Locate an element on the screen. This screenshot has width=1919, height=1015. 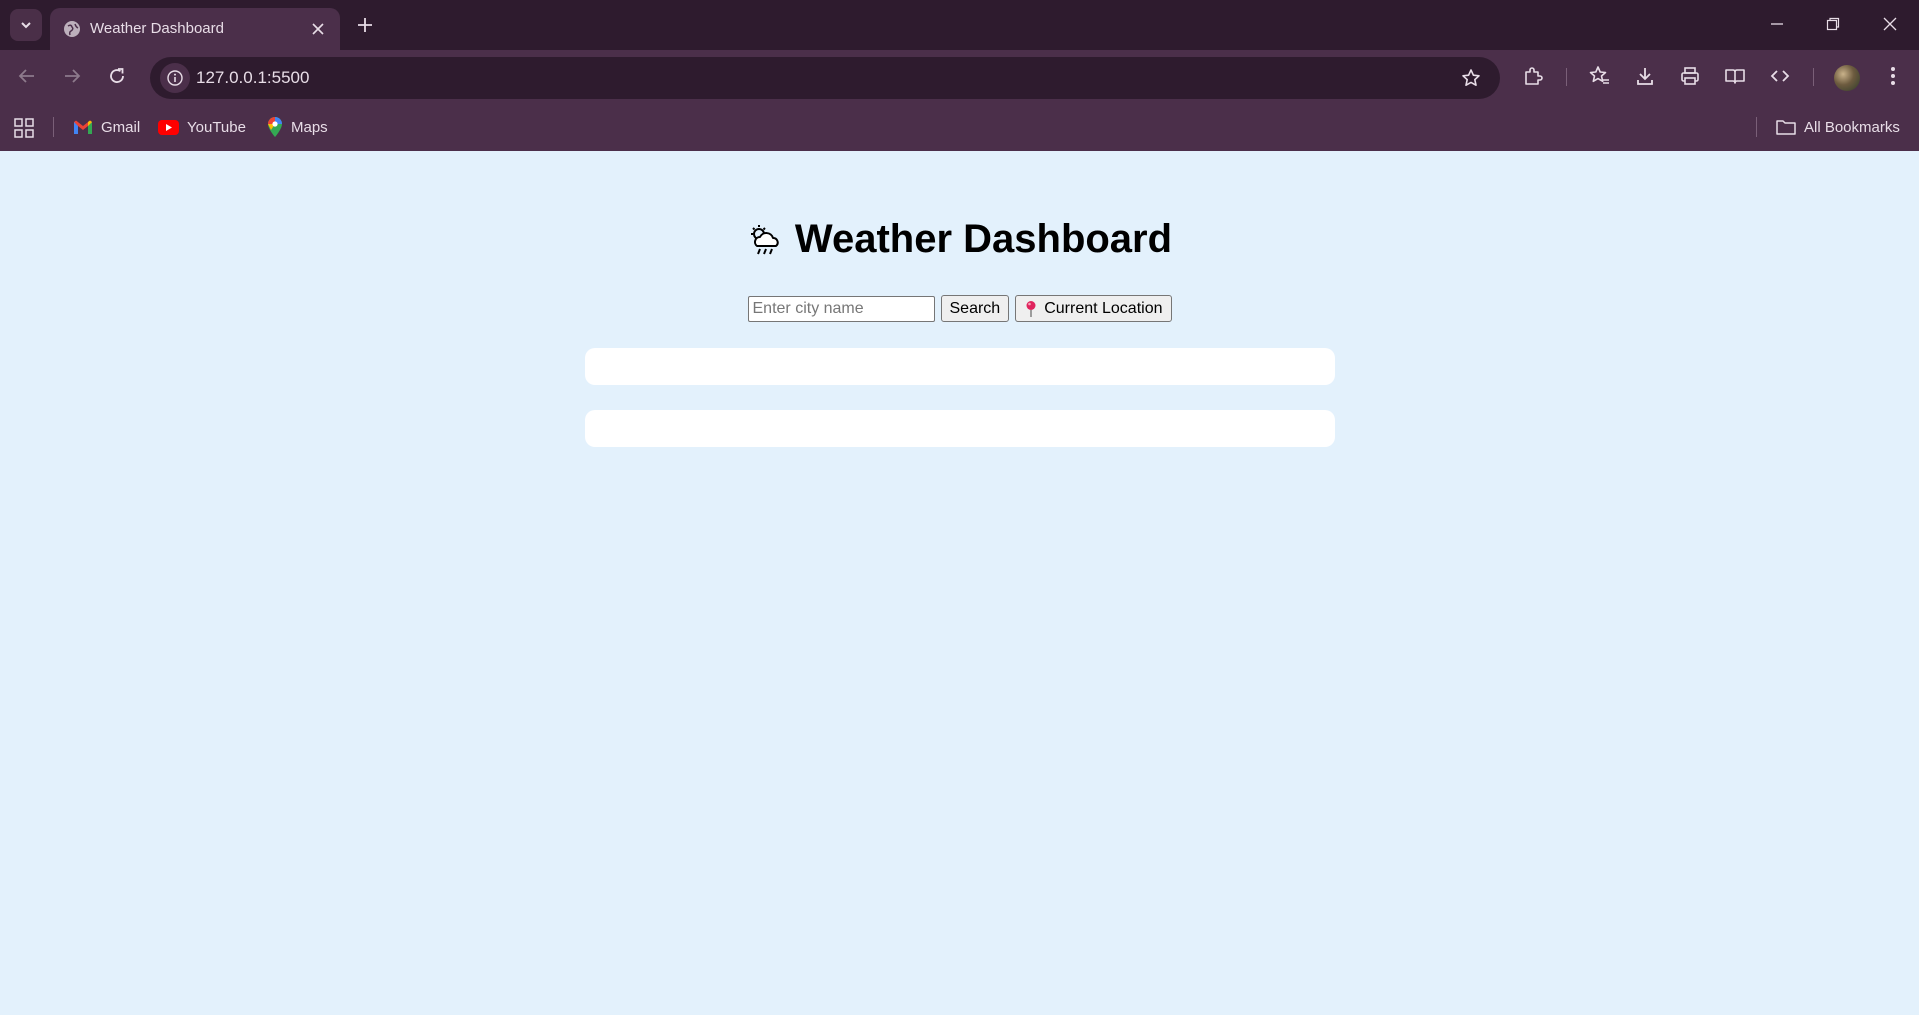
minimize-button is located at coordinates (1777, 24).